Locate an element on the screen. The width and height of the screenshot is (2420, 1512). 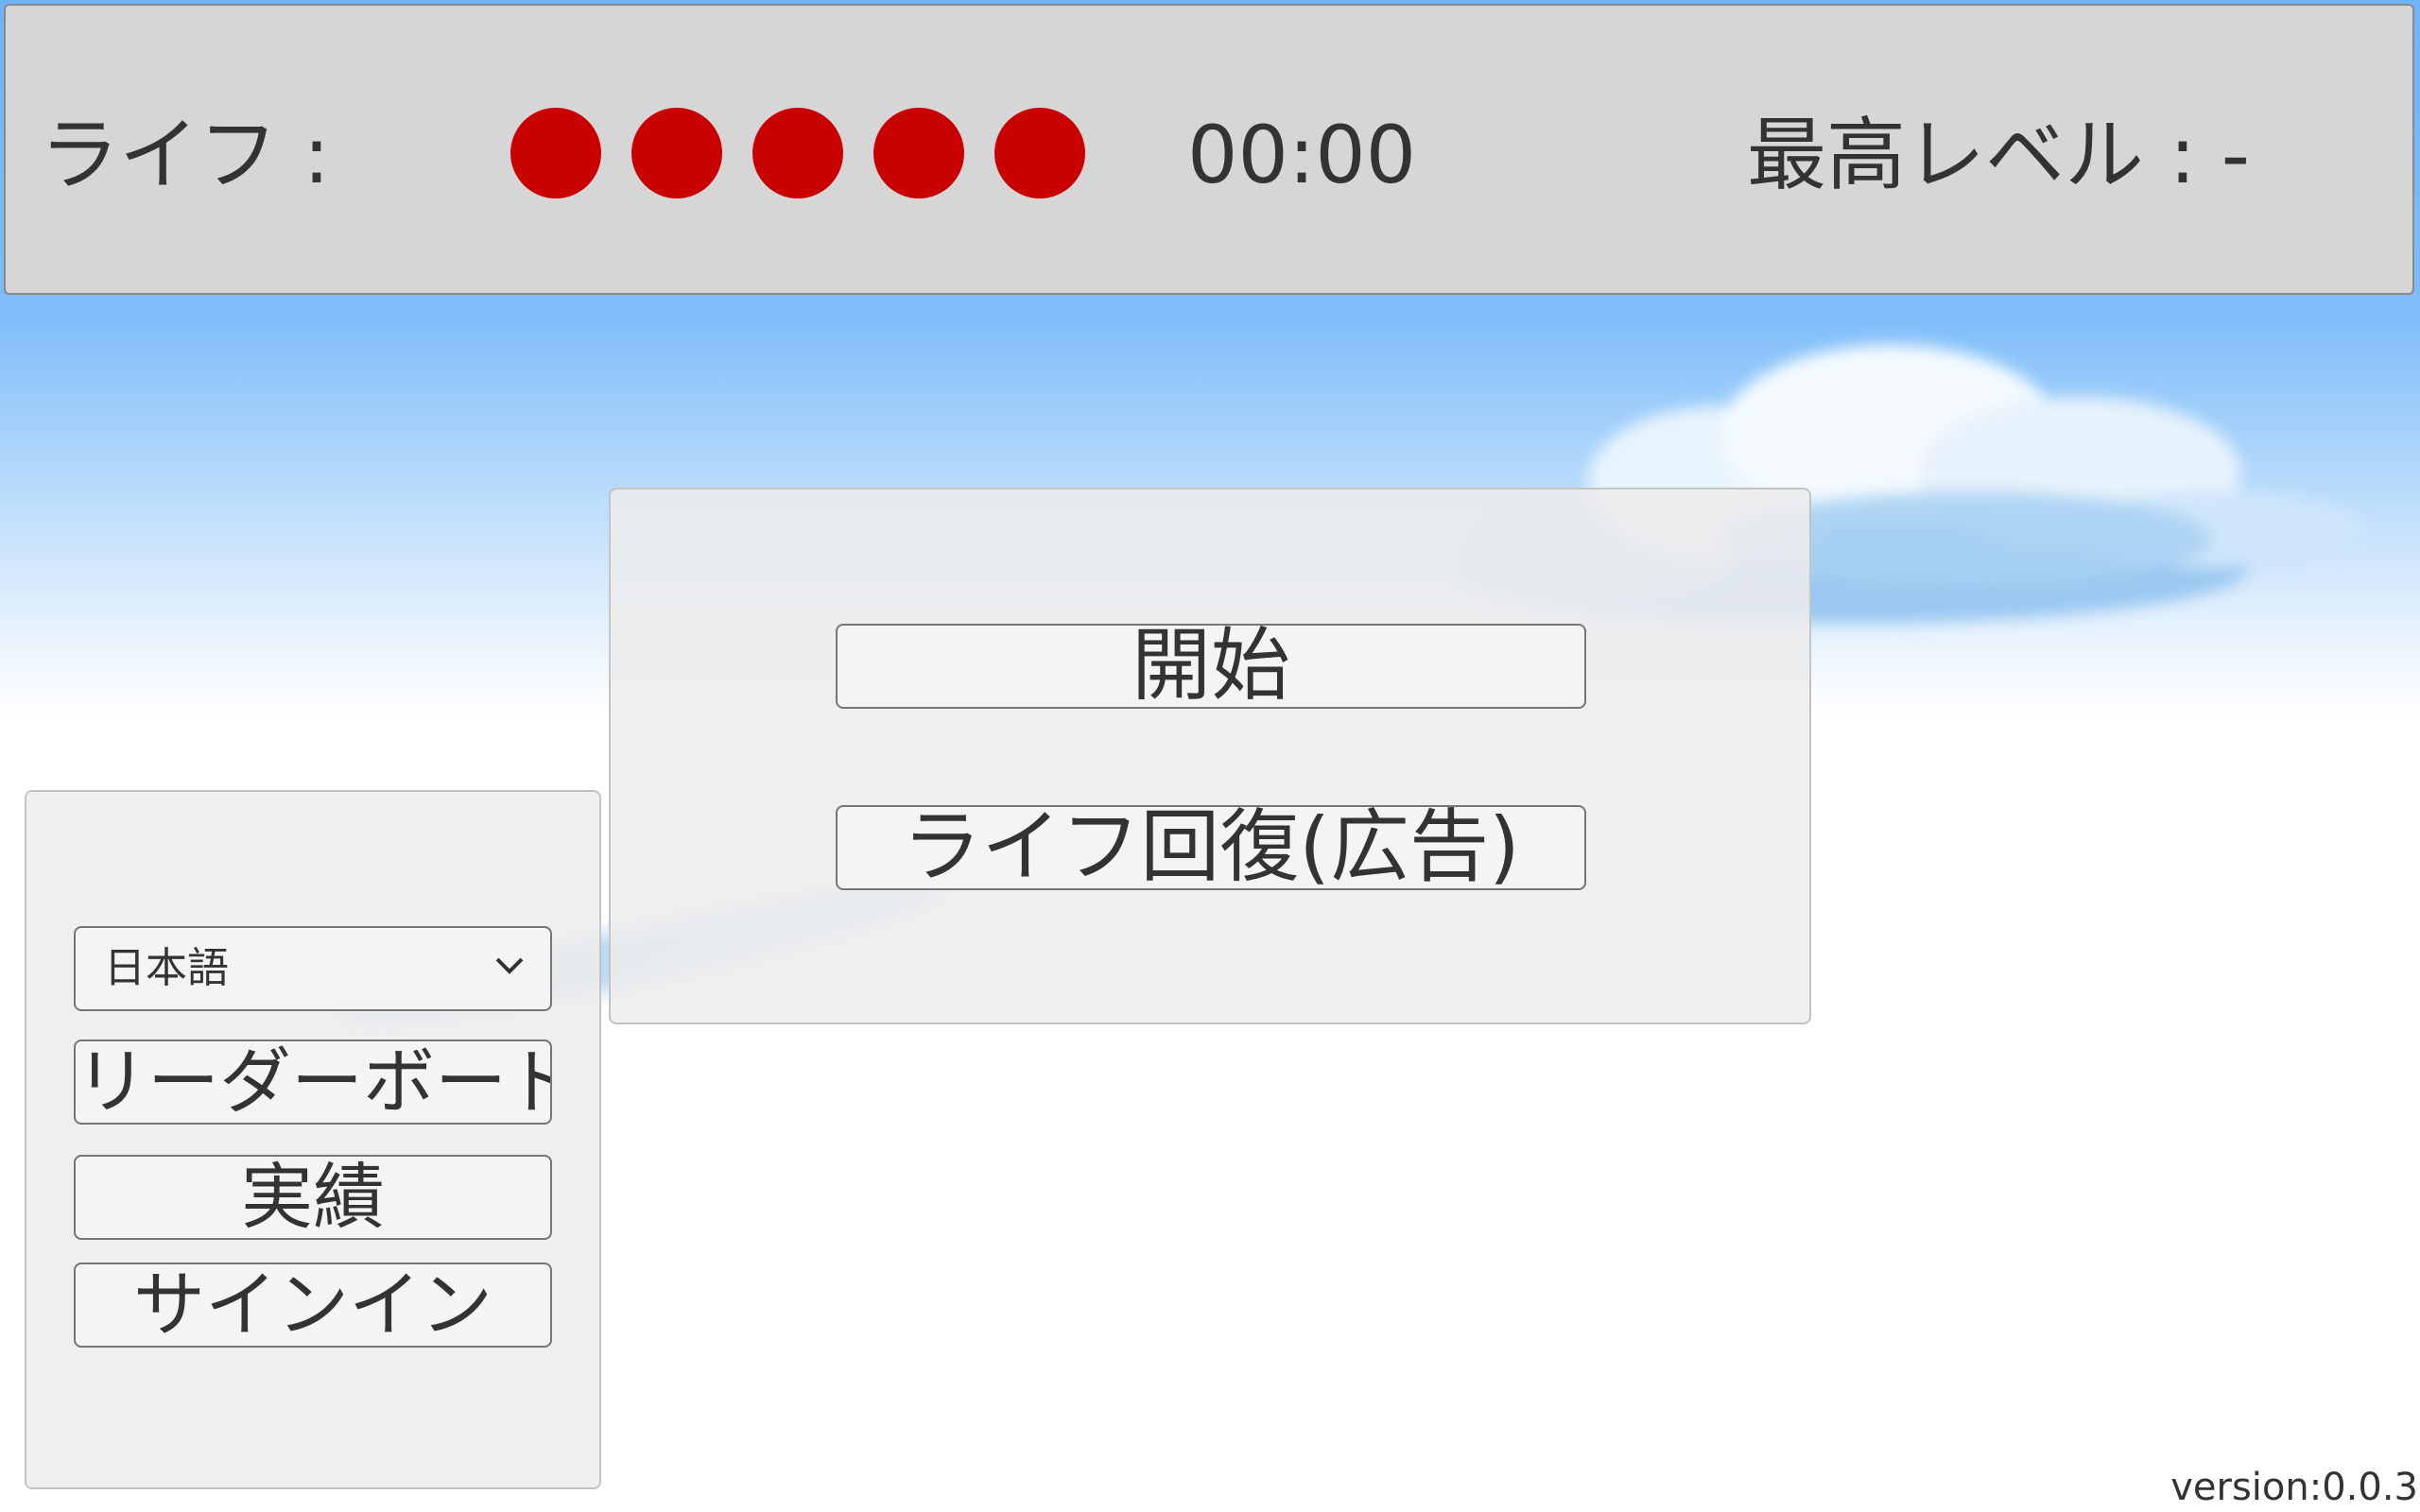
version-label: version:0.0.3 is located at coordinates (2294, 1487).